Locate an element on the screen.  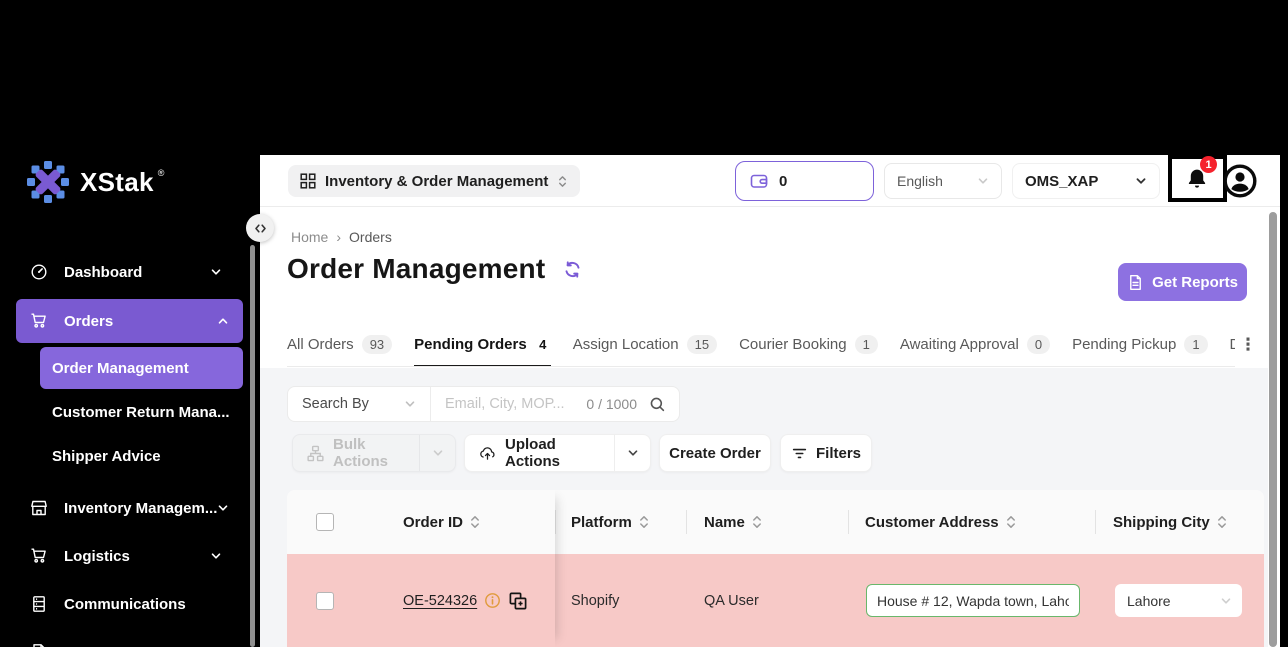
tab-courier-booking: Courier Booking 1 is located at coordinates (808, 344).